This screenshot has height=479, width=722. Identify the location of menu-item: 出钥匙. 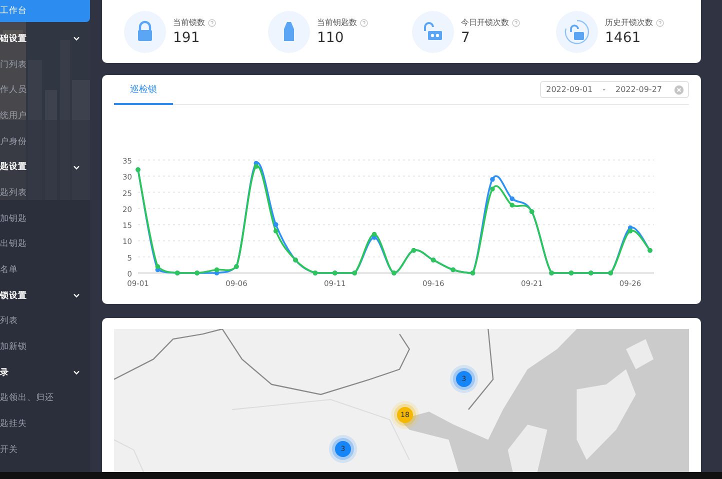
(45, 245).